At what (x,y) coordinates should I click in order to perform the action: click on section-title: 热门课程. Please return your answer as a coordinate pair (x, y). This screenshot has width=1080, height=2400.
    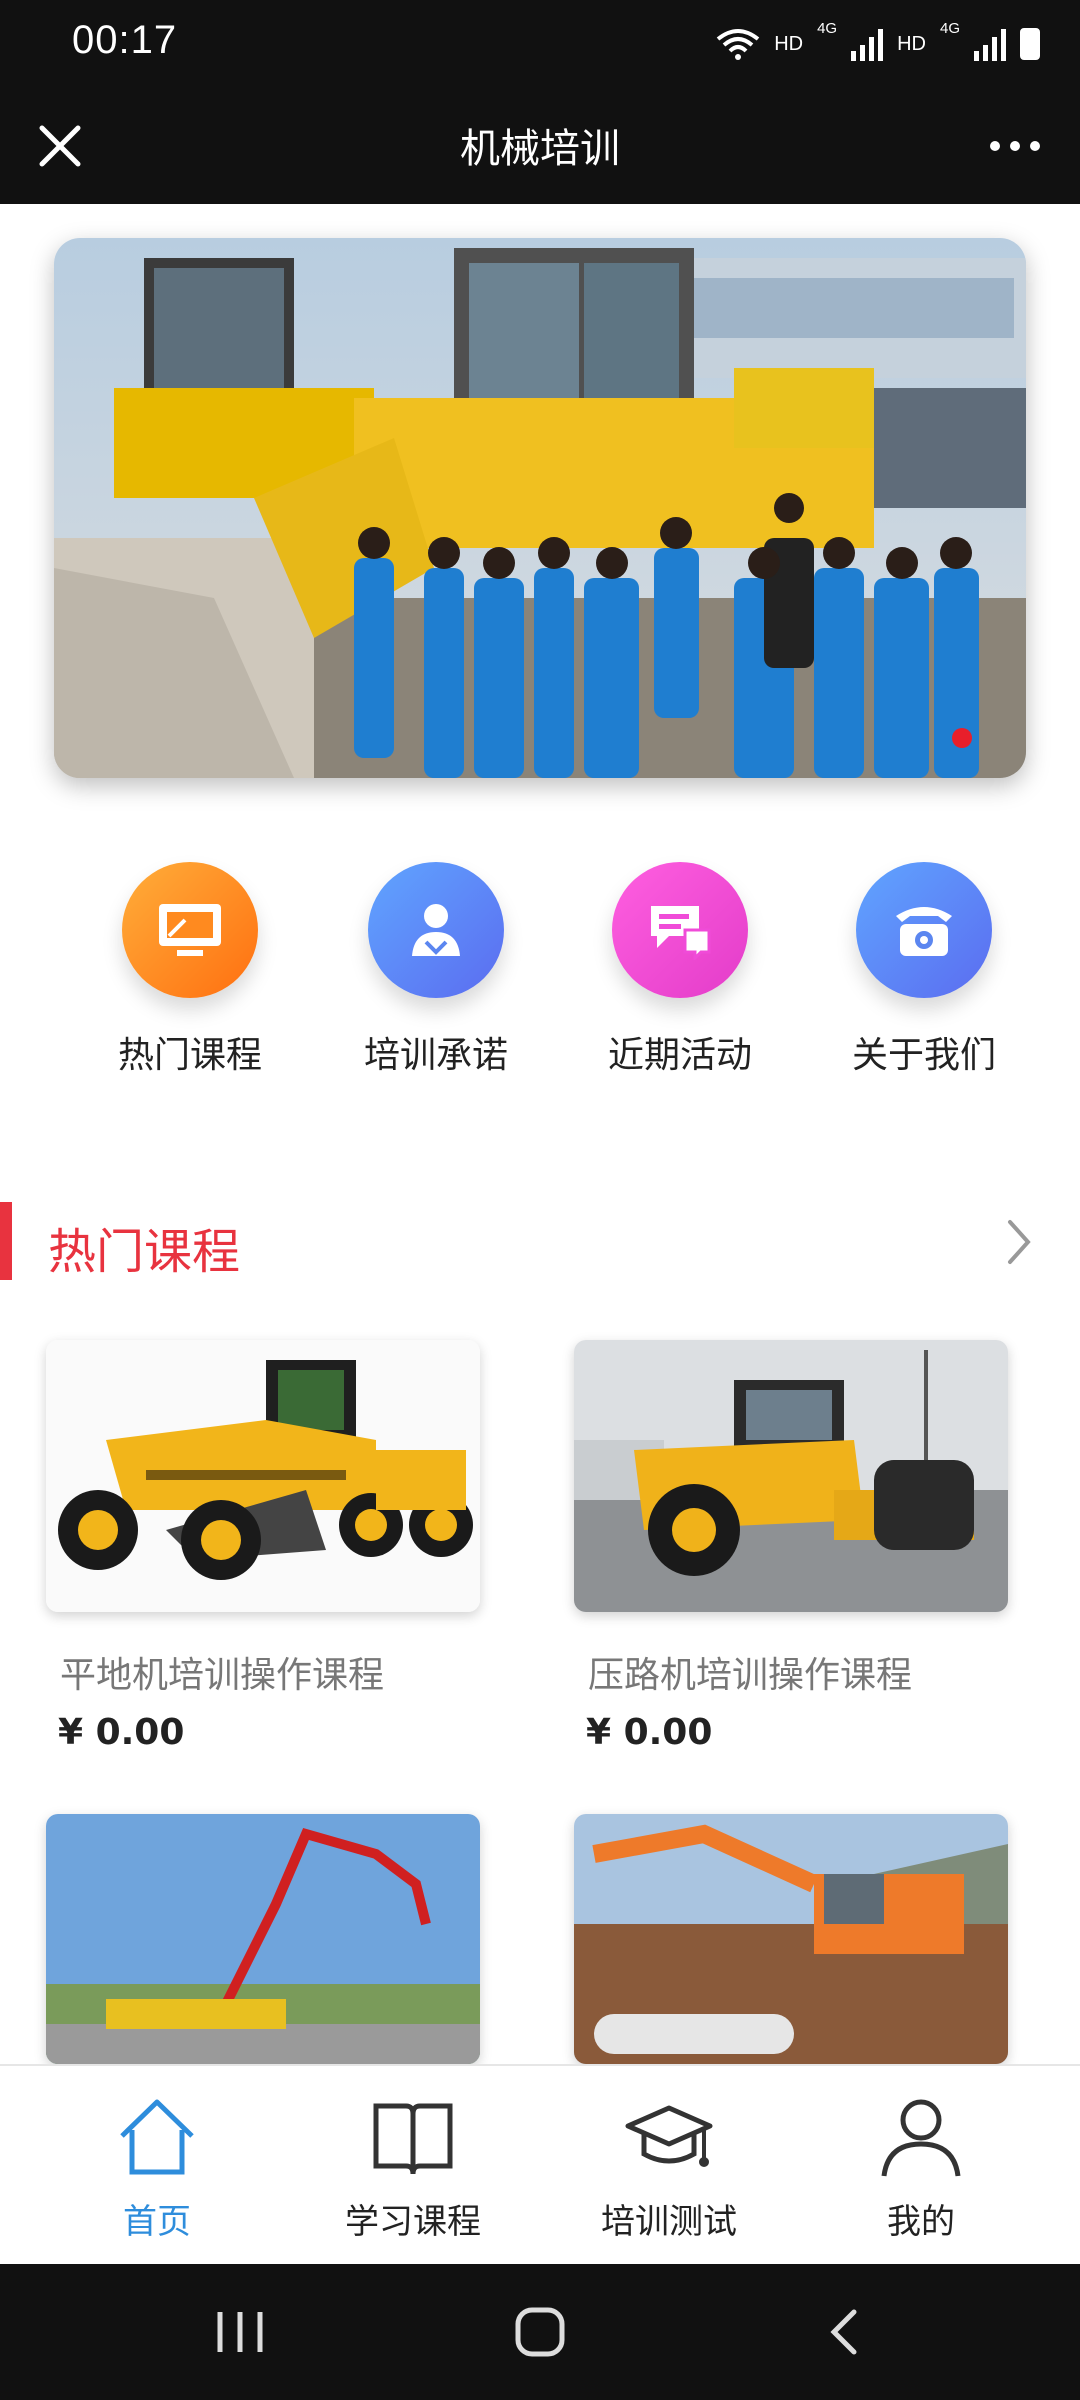
    Looking at the image, I should click on (144, 1252).